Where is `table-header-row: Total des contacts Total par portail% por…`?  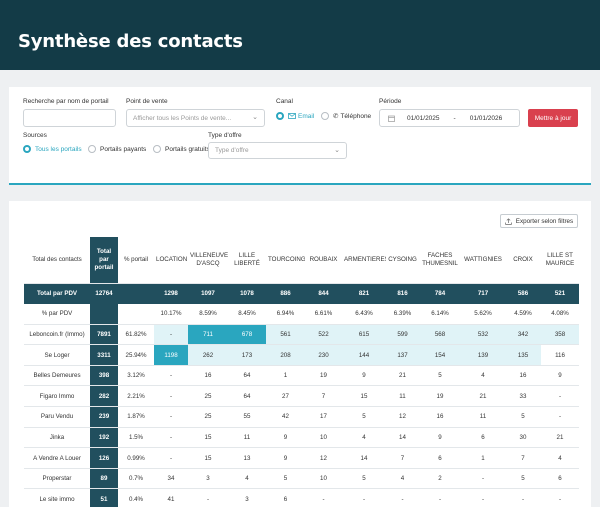
table-header-row: Total des contacts Total par portail% por… is located at coordinates (301, 260).